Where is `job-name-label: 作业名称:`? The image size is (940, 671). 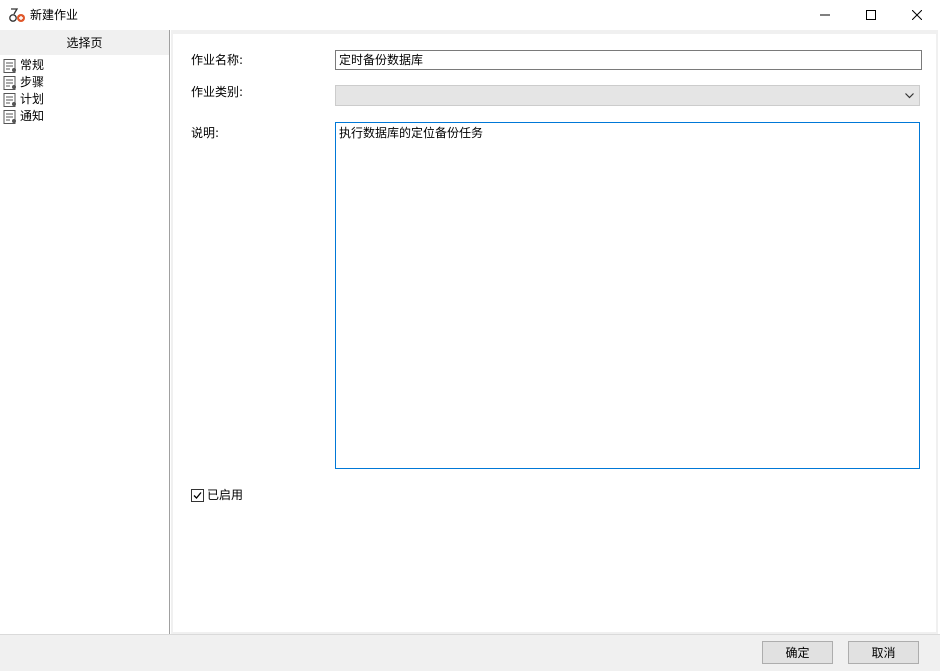
job-name-label: 作业名称: is located at coordinates (217, 60).